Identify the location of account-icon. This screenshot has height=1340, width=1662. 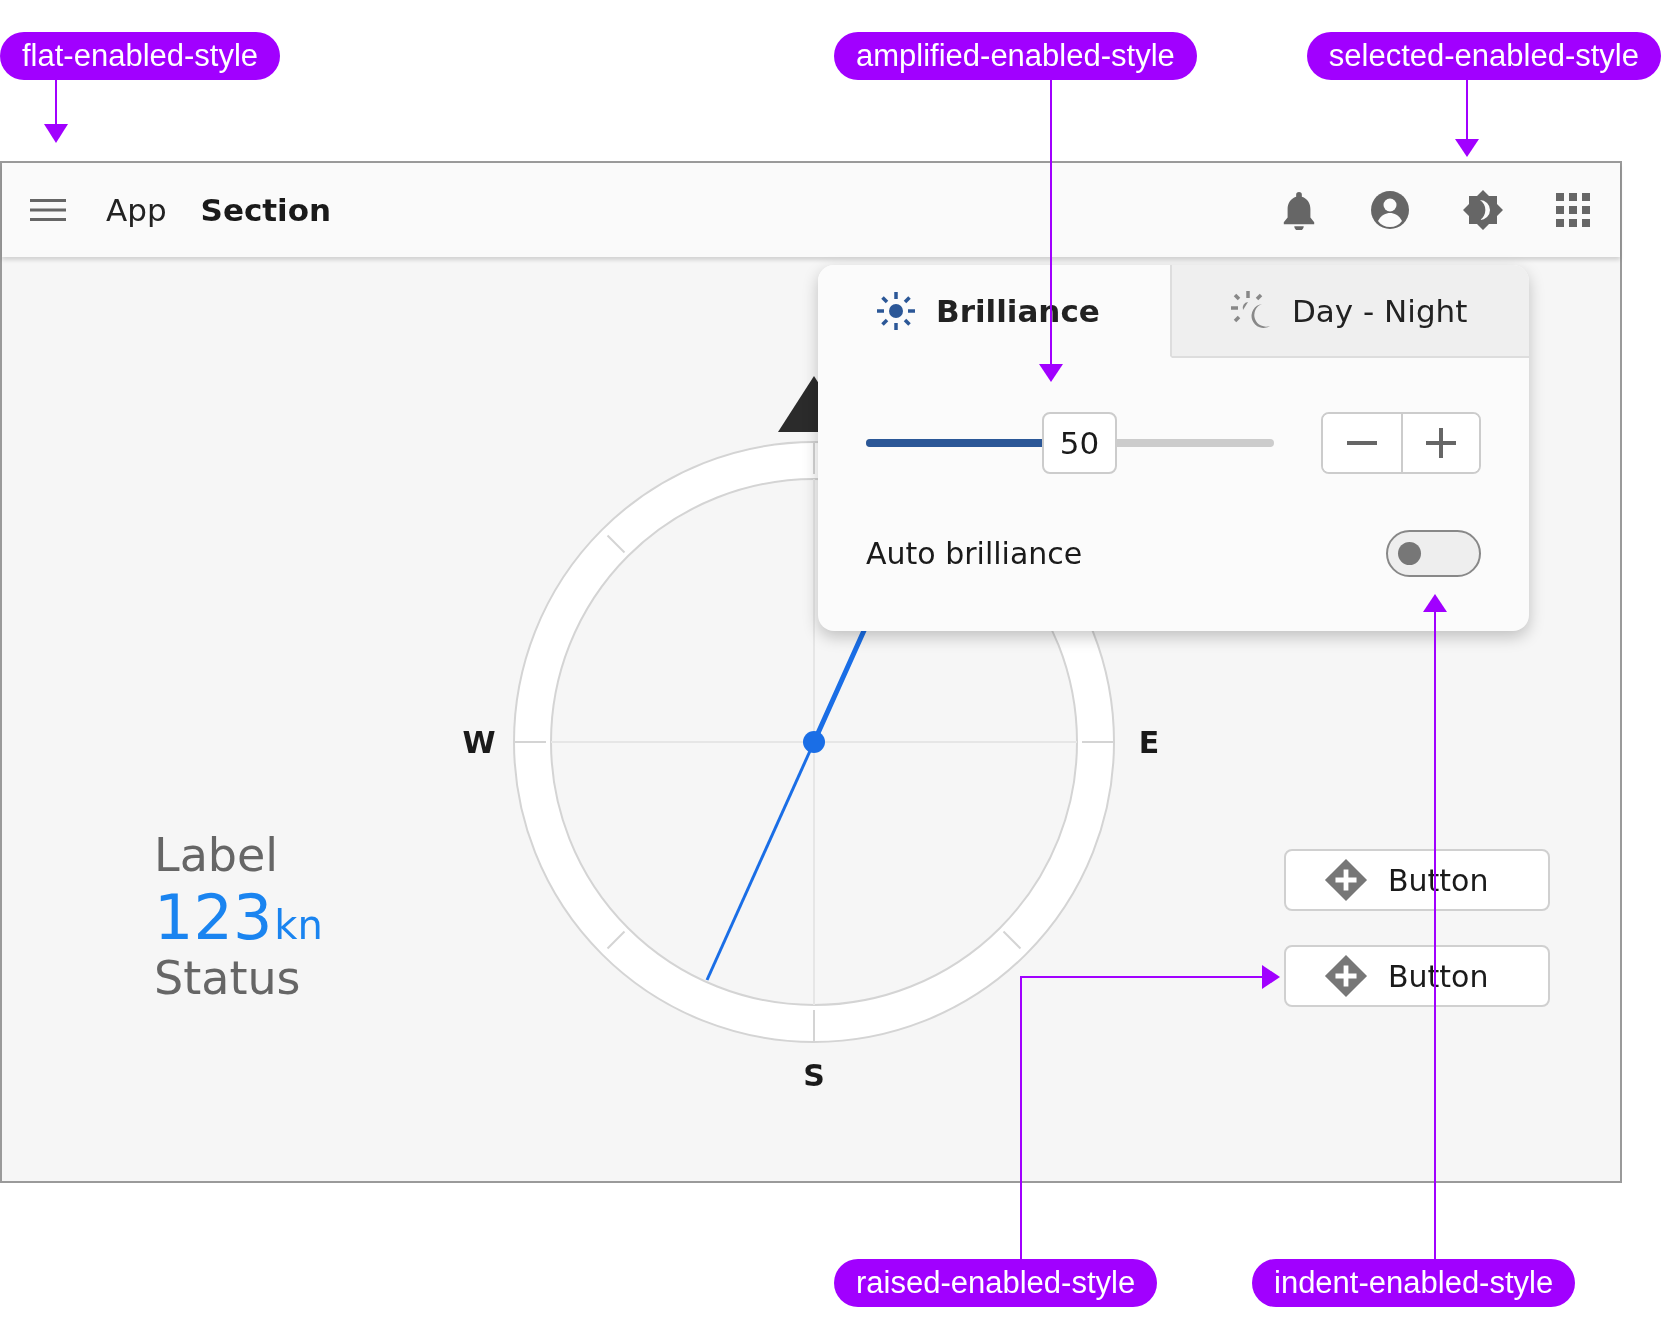
(1390, 210).